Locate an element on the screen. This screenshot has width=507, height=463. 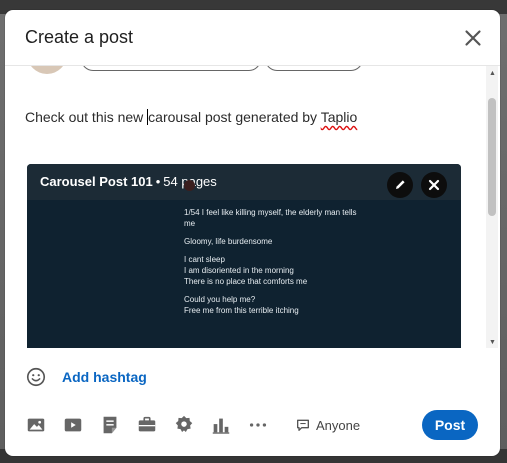
comment-icon is located at coordinates (303, 425).